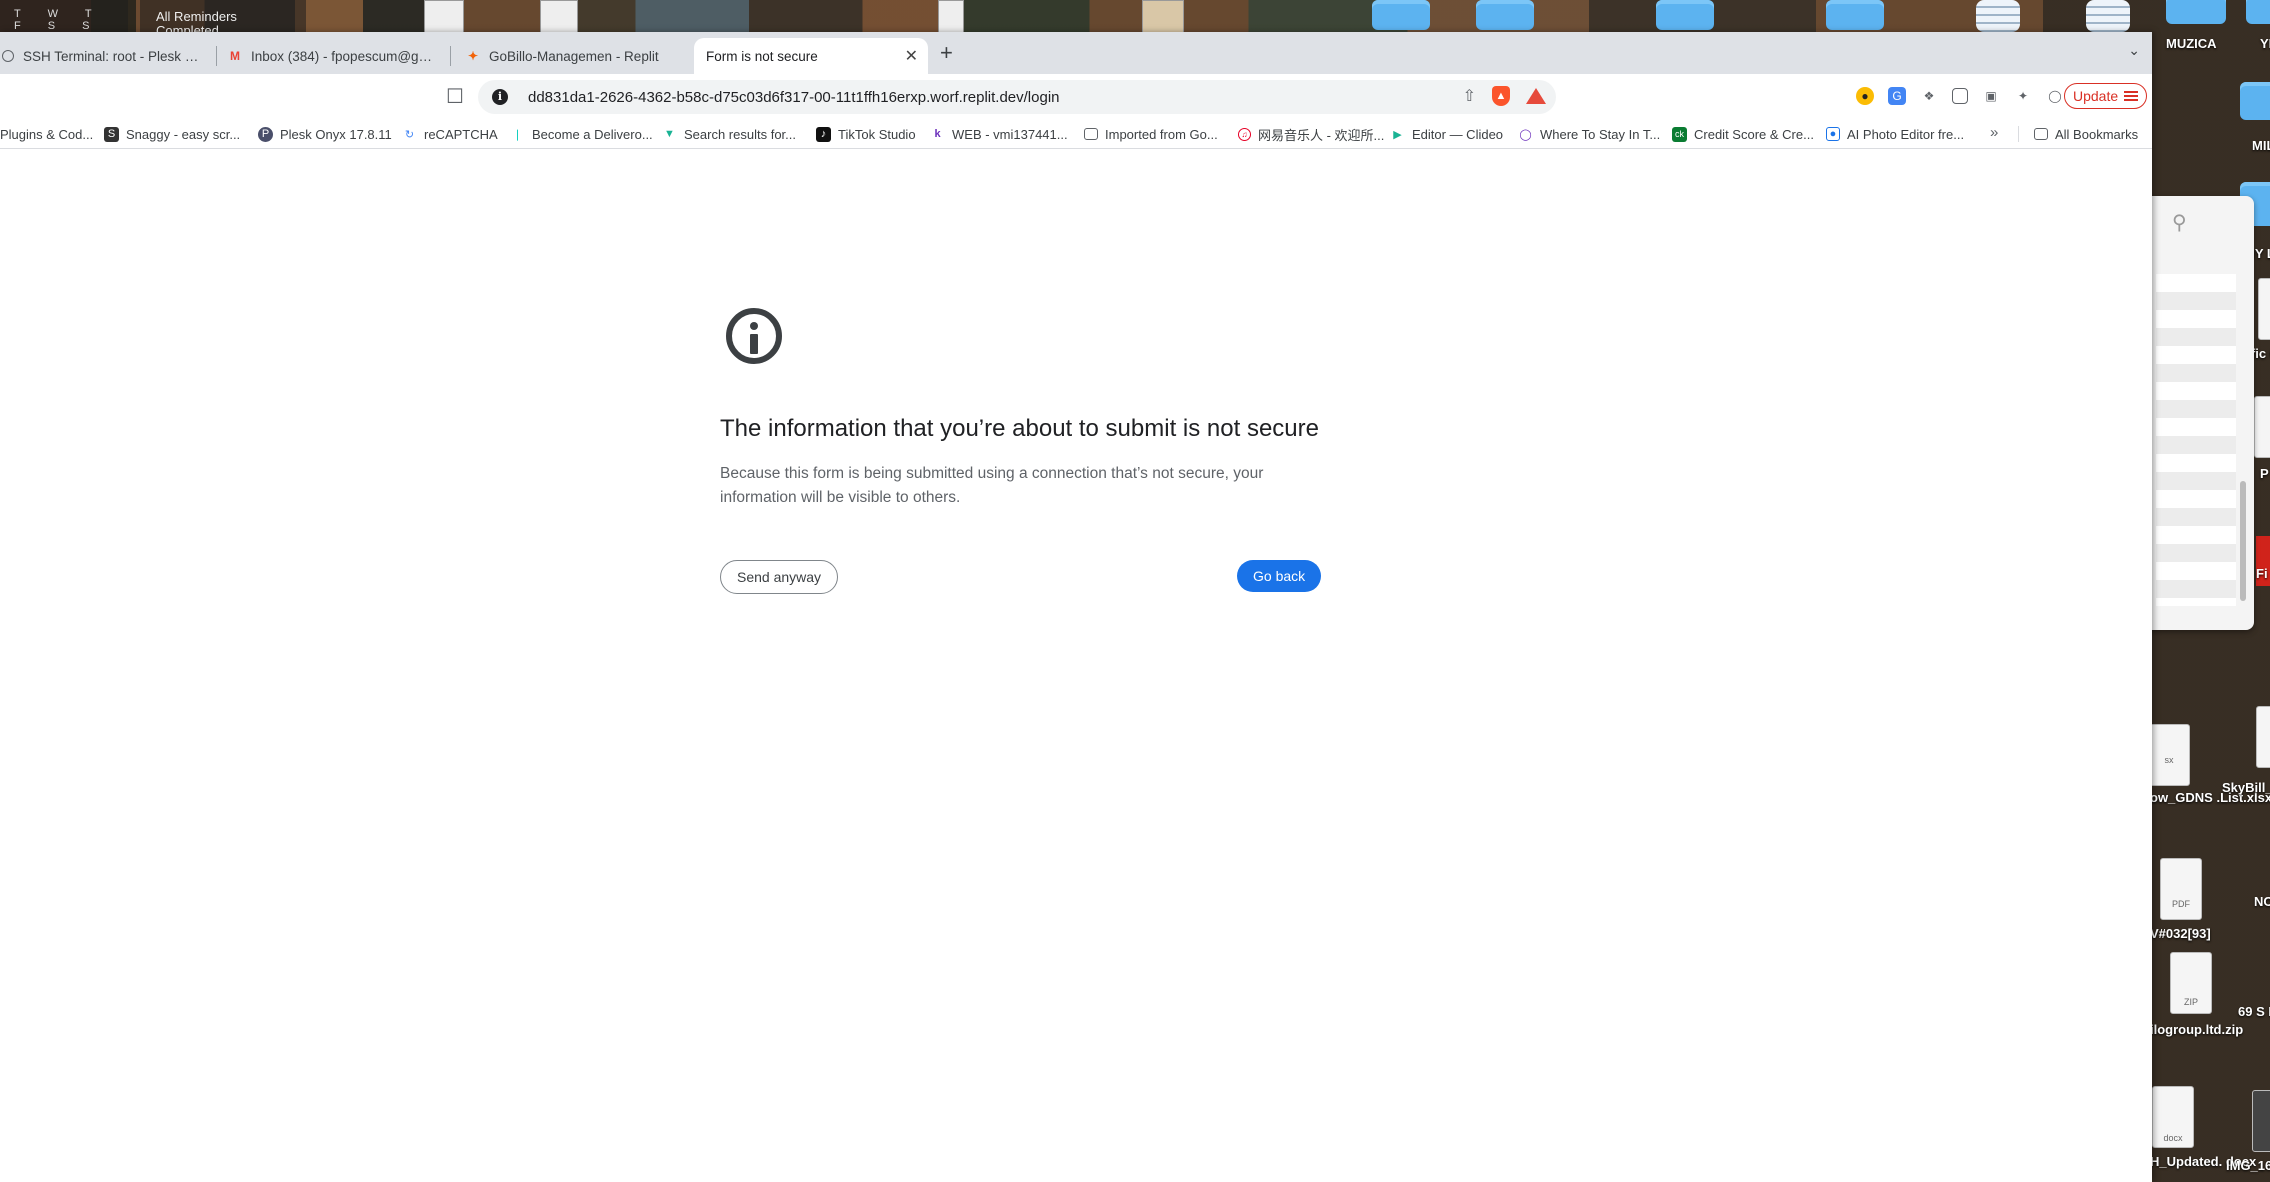 The height and width of the screenshot is (1182, 2270). What do you see at coordinates (2261, 1121) in the screenshot?
I see `image-file-icon` at bounding box center [2261, 1121].